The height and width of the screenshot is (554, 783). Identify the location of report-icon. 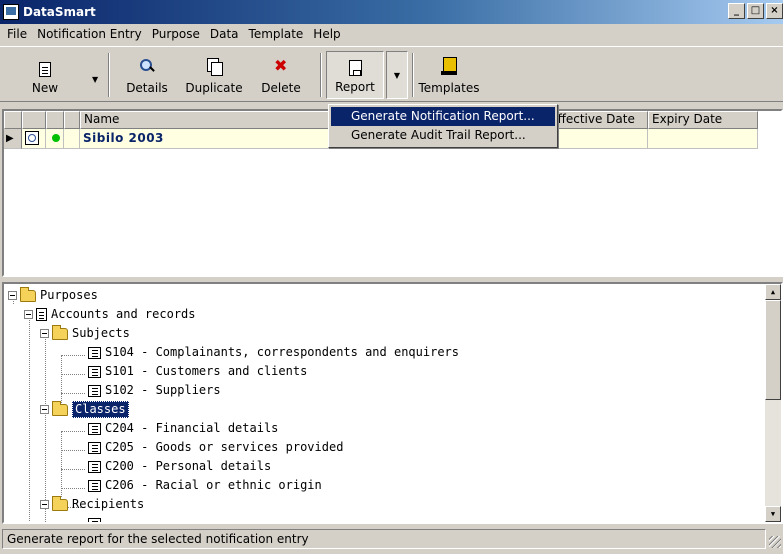
(355, 68).